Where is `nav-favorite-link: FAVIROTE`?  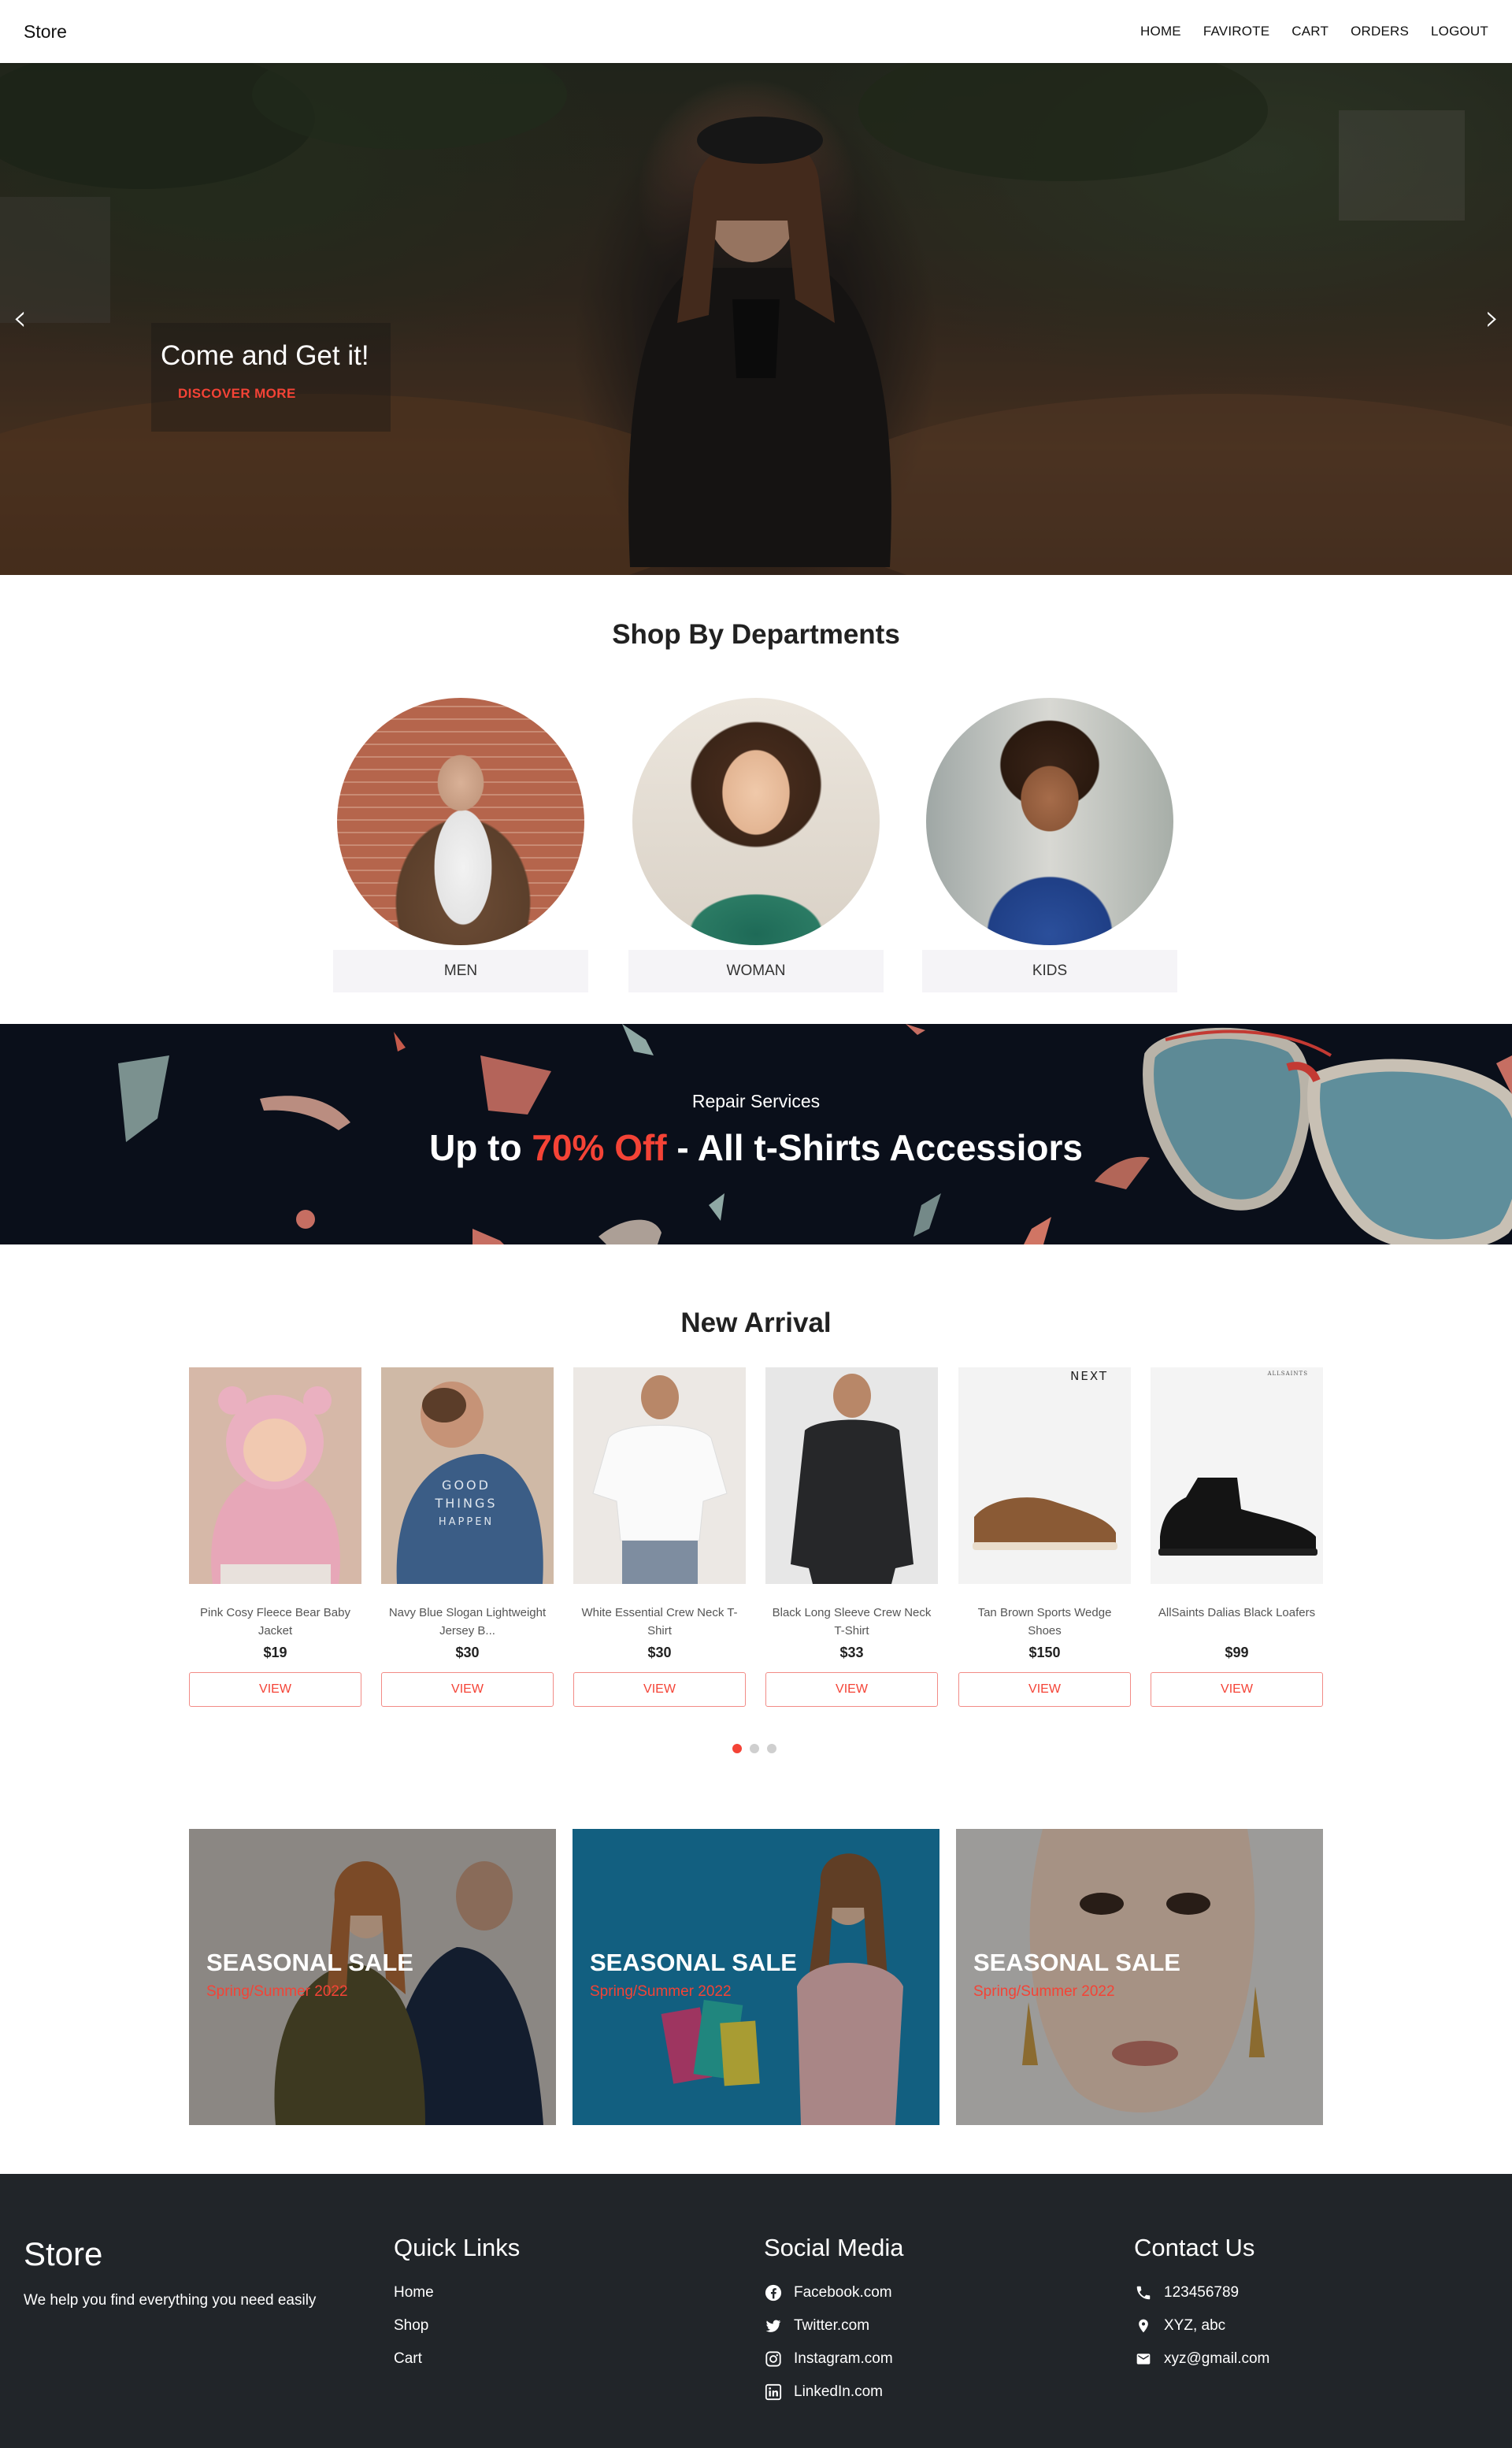
nav-favorite-link: FAVIROTE is located at coordinates (1236, 31).